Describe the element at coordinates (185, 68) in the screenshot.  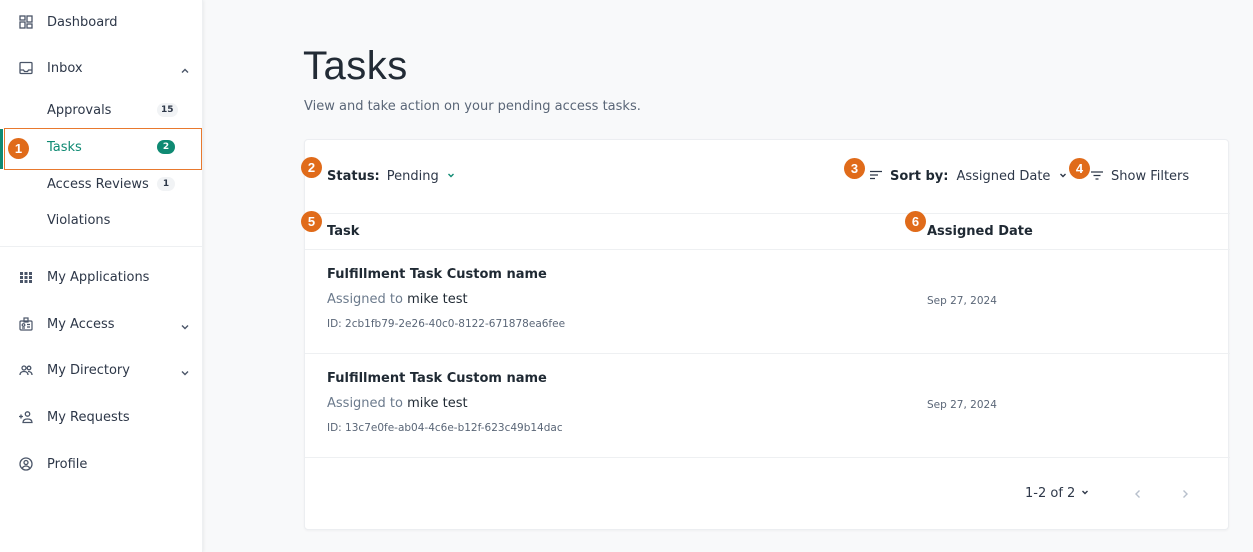
I see `chevron-up-icon` at that location.